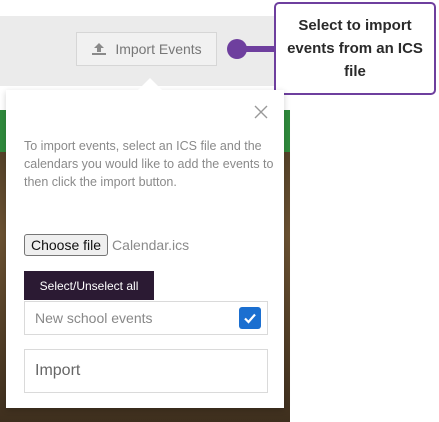  I want to click on import-button: Import, so click(146, 371).